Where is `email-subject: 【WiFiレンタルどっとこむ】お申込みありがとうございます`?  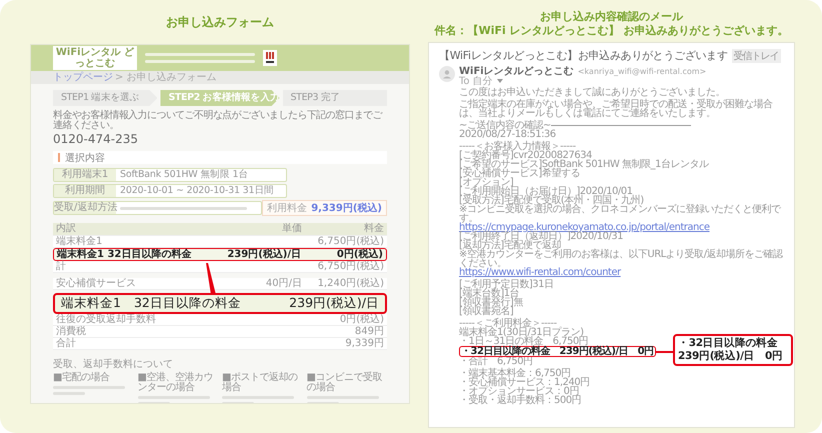
email-subject: 【WiFiレンタルどっとこむ】お申込みありがとうございます is located at coordinates (583, 55).